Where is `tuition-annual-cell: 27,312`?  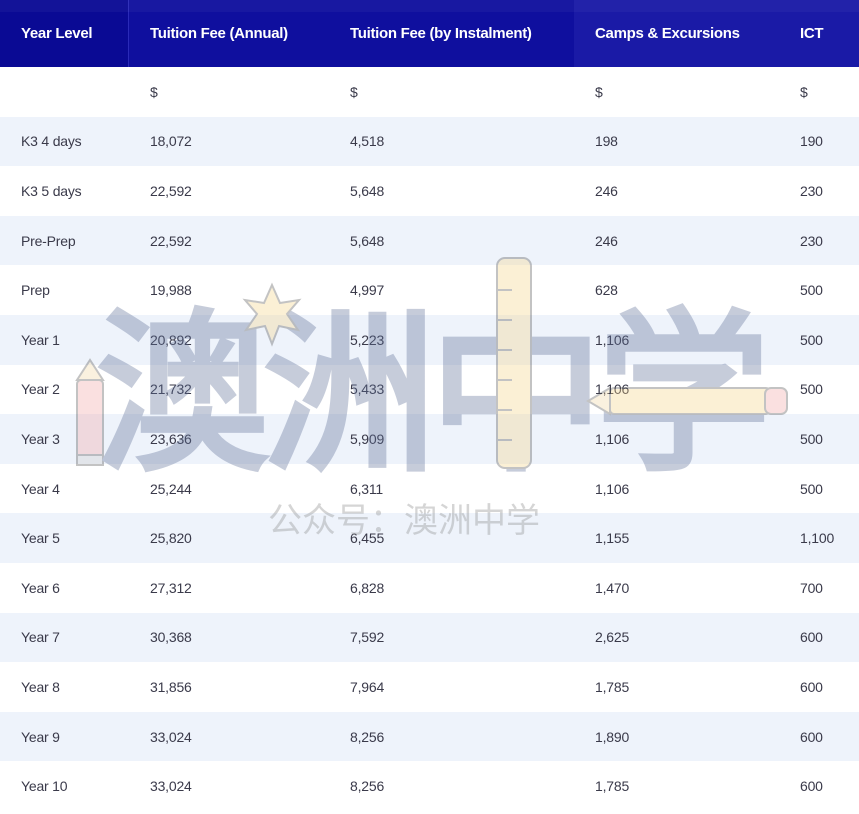
tuition-annual-cell: 27,312 is located at coordinates (171, 587).